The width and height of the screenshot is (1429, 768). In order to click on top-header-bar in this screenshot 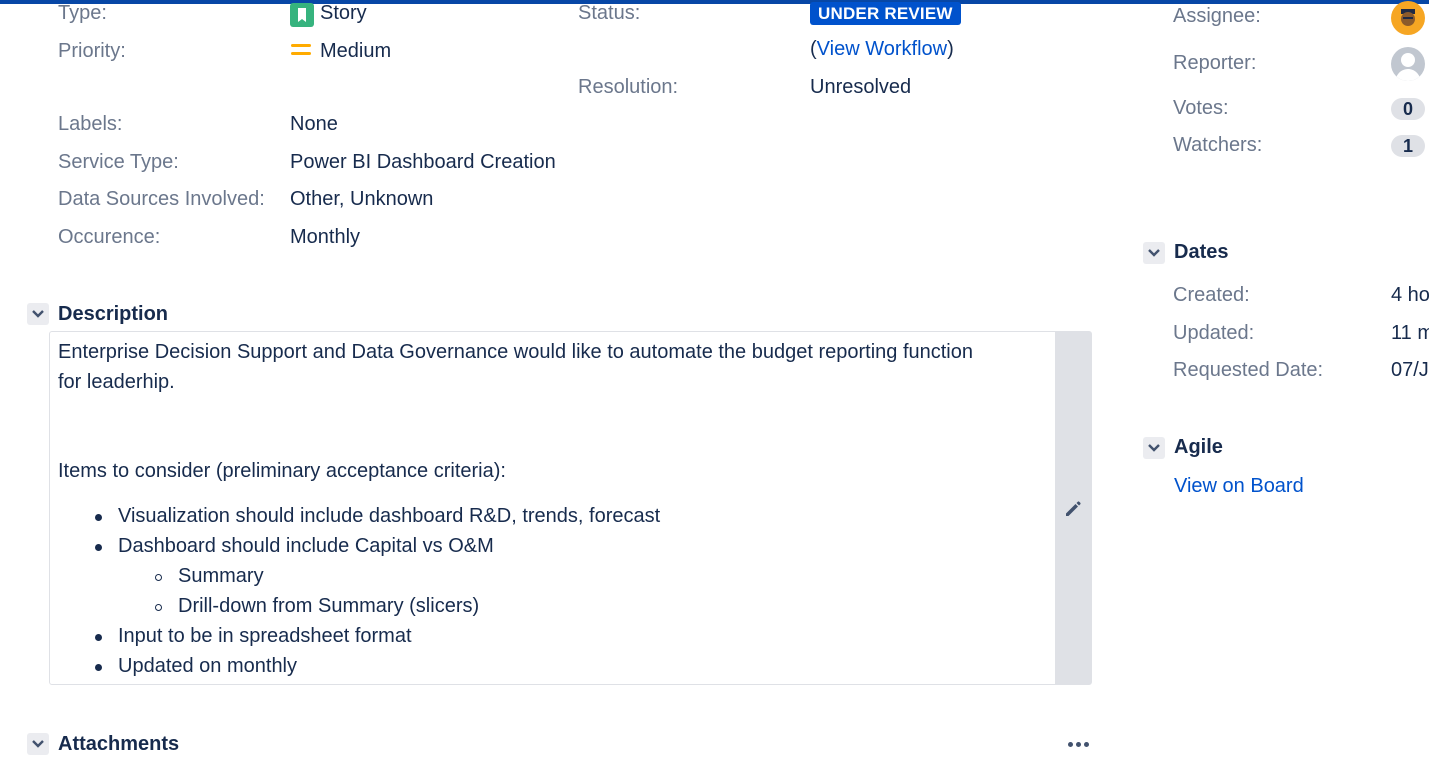, I will do `click(714, 2)`.